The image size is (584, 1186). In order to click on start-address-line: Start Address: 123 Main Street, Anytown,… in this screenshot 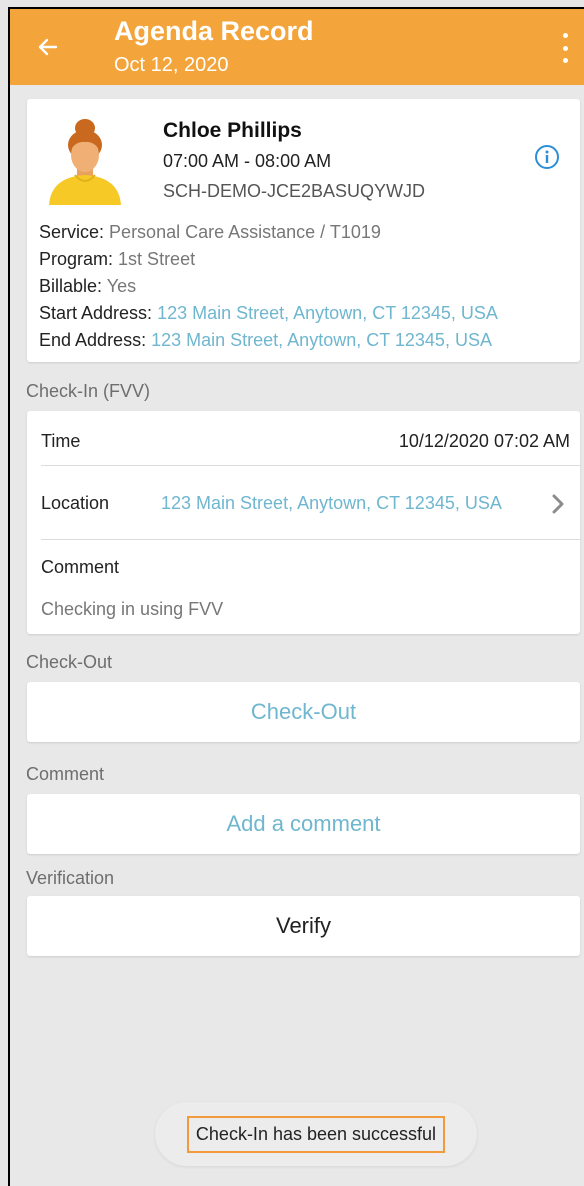, I will do `click(268, 313)`.